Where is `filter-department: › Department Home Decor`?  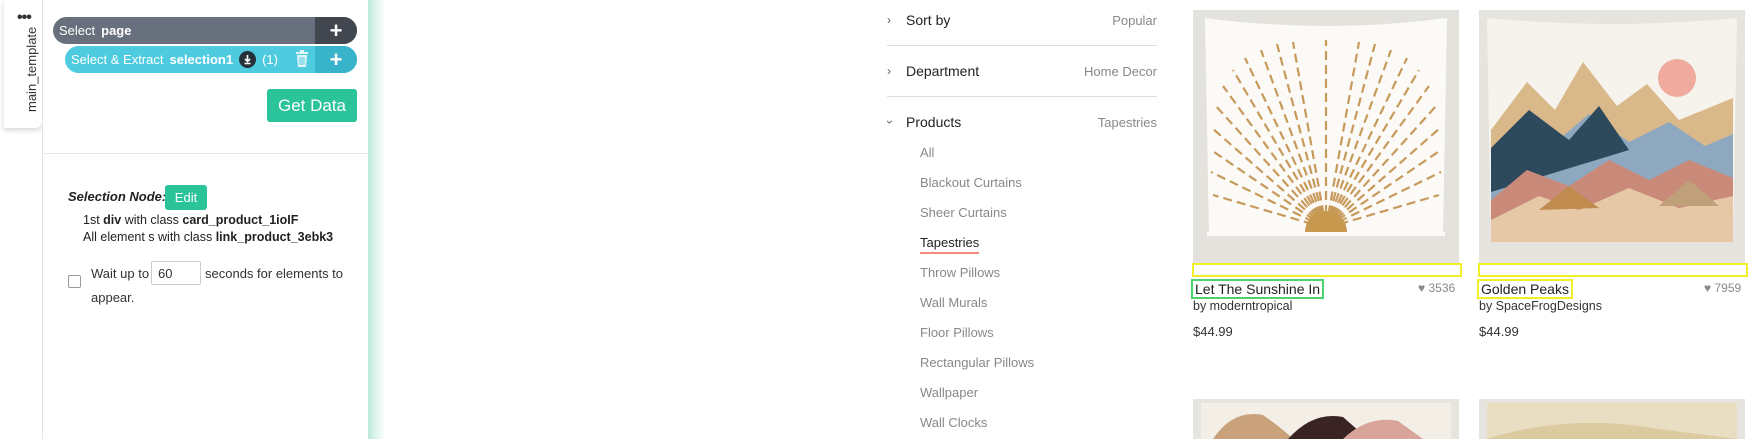
filter-department: › Department Home Decor is located at coordinates (1022, 73).